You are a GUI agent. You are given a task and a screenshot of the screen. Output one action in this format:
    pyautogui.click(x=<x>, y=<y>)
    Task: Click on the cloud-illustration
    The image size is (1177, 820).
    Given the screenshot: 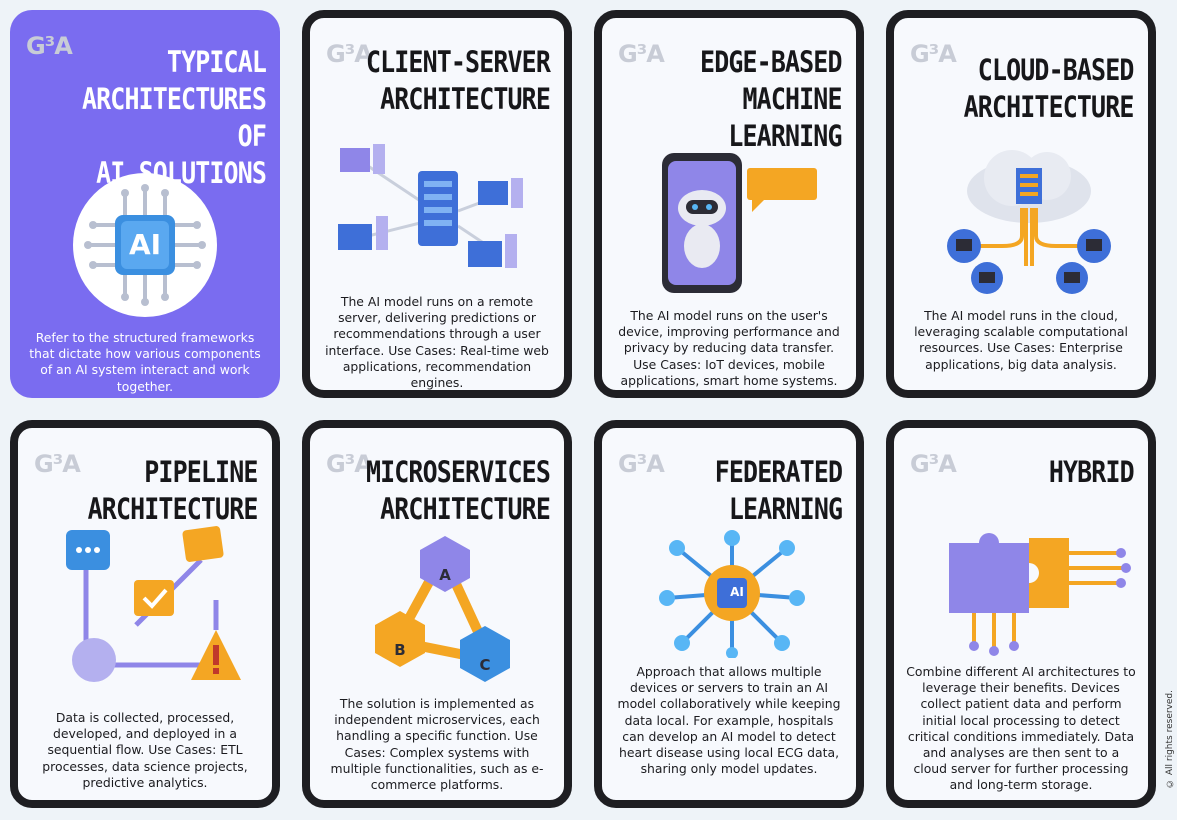 What is the action you would take?
    pyautogui.click(x=1029, y=222)
    